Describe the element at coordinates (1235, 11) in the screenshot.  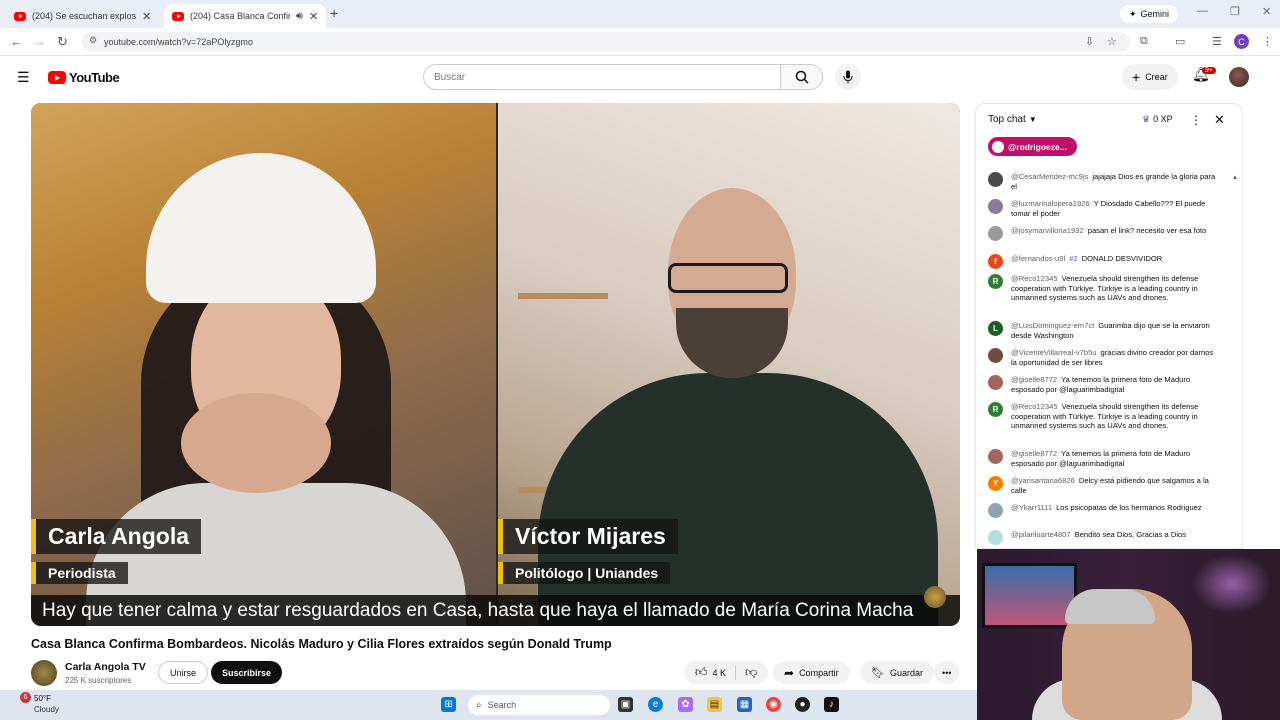
I see `maximize-icon: ❐` at that location.